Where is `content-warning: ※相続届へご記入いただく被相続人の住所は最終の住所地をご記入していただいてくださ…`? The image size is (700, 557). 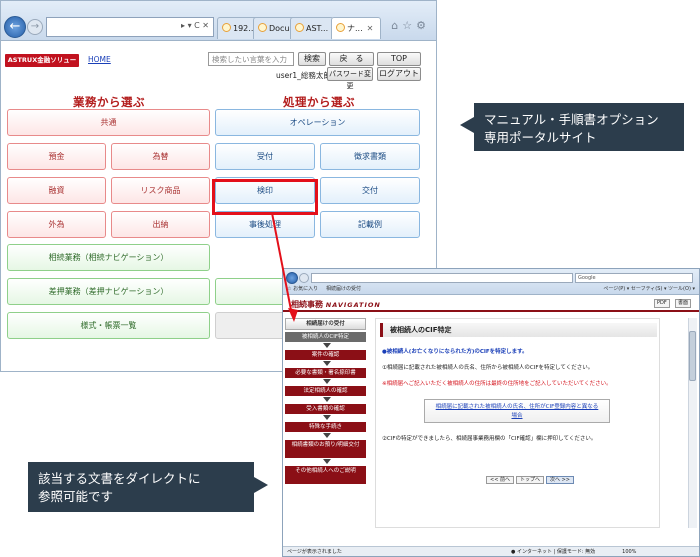 content-warning: ※相続届へご記入いただく被相続人の住所は最終の住所地をご記入していただいてくださ… is located at coordinates (497, 384).